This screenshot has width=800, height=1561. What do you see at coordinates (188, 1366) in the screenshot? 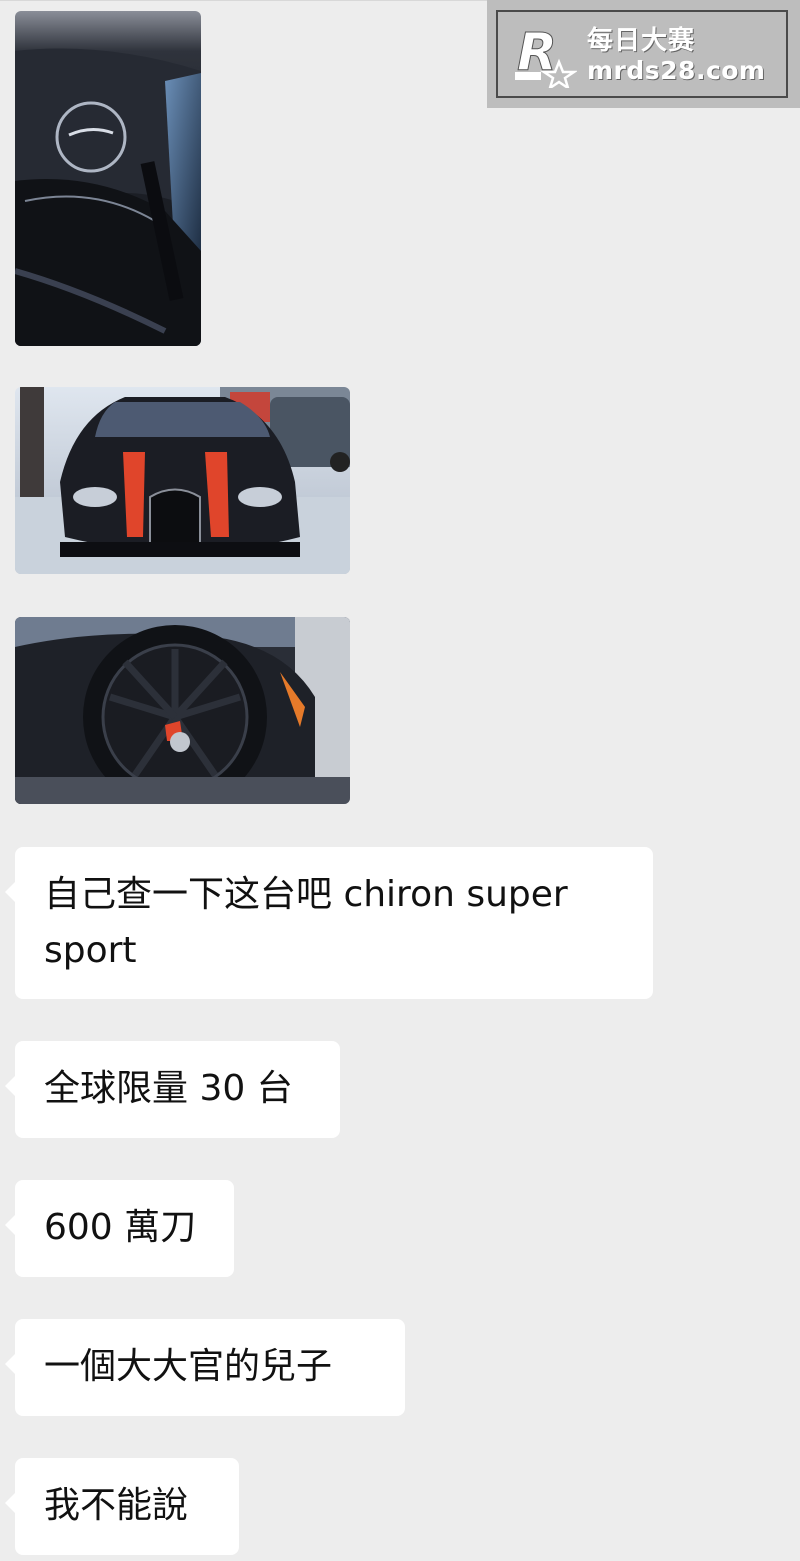
I see `message-text: 一個大大官的兒子` at bounding box center [188, 1366].